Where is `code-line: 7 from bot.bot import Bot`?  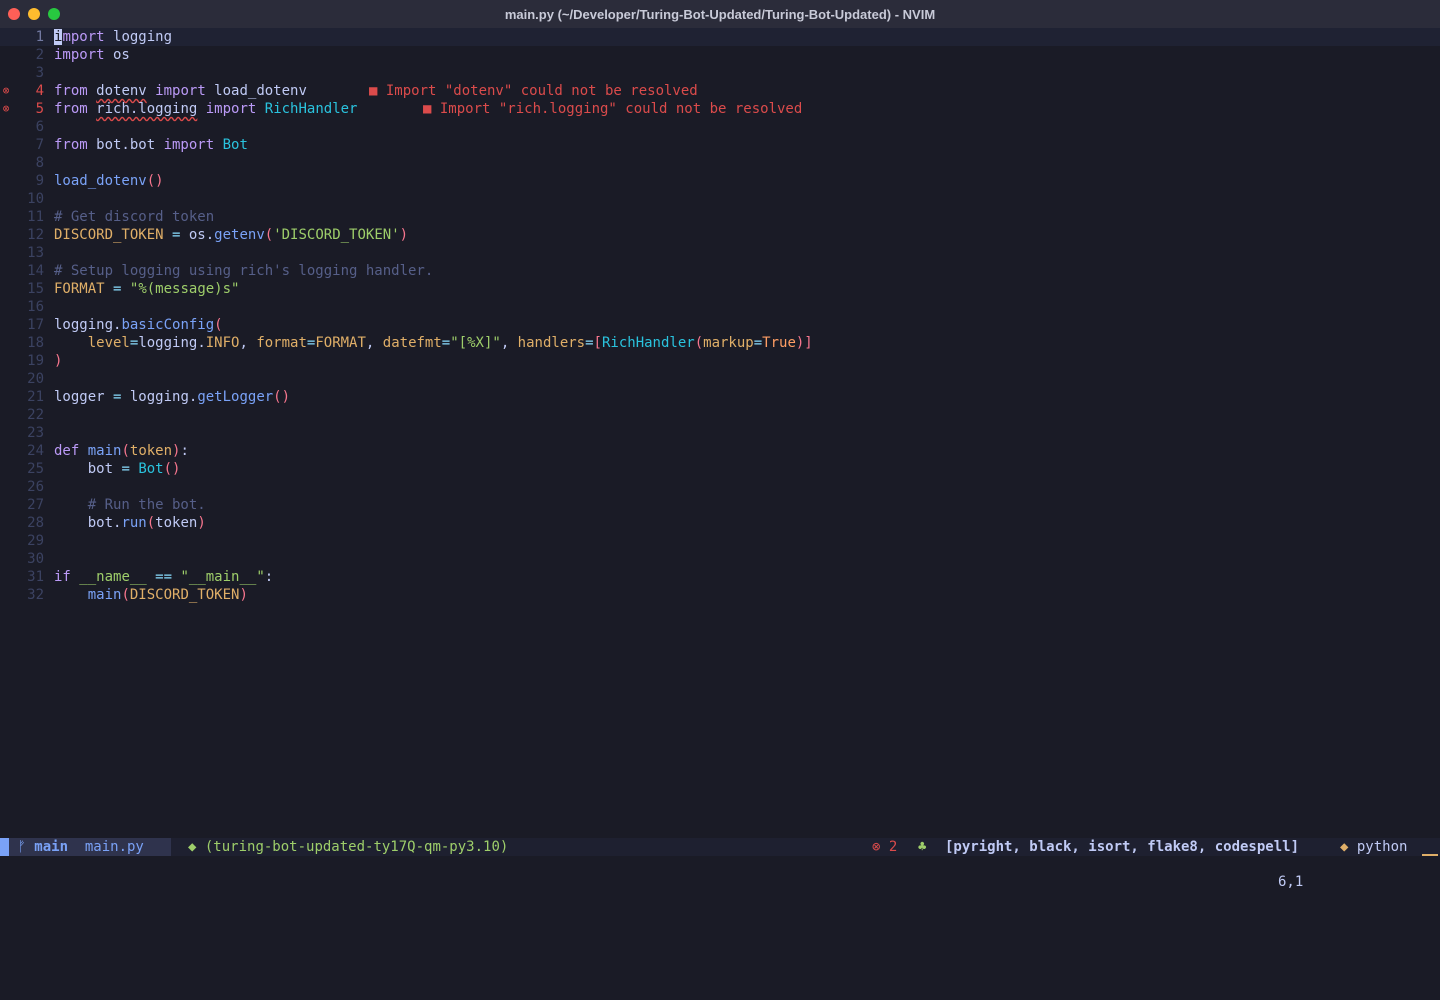 code-line: 7 from bot.bot import Bot is located at coordinates (720, 145).